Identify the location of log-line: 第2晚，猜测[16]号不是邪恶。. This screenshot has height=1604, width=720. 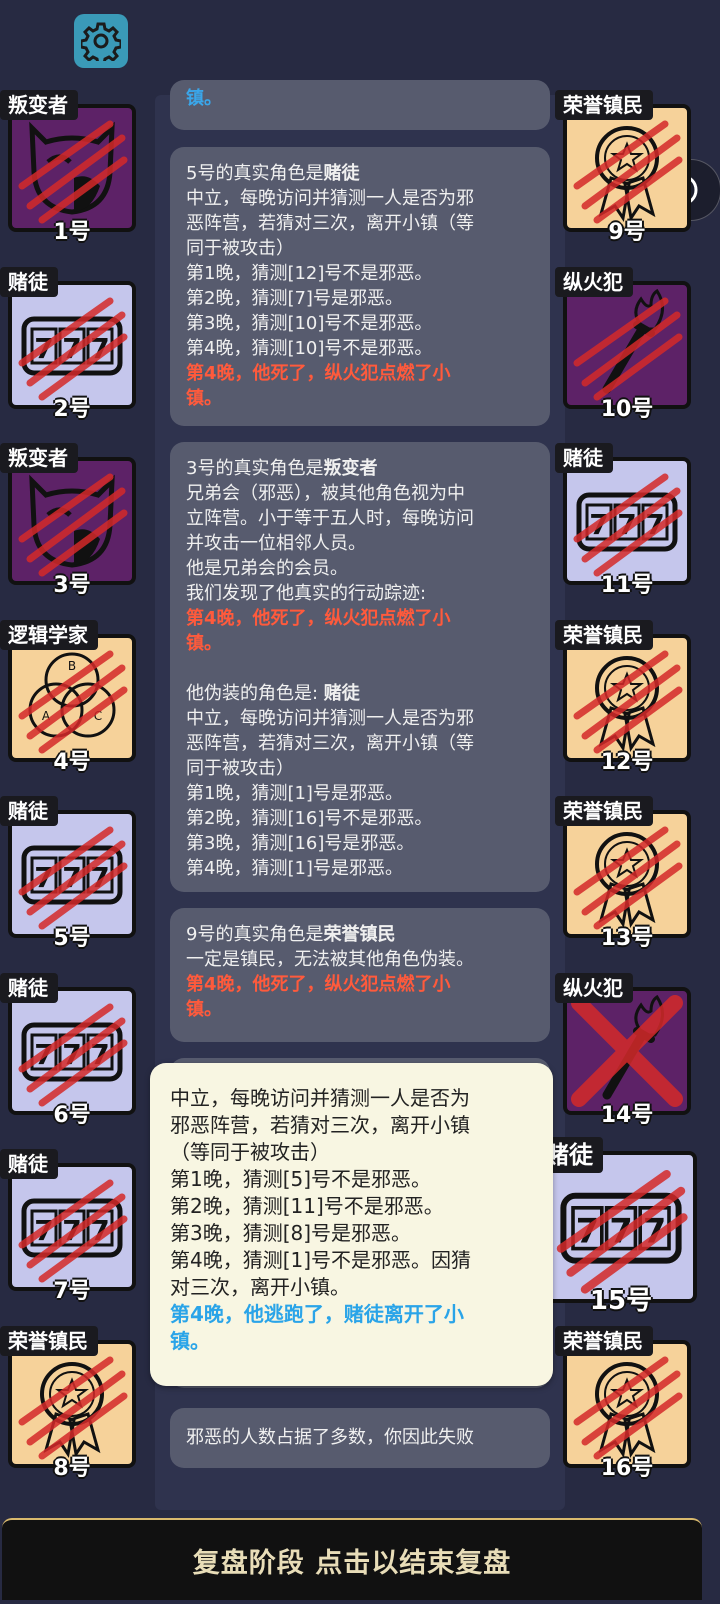
(309, 818).